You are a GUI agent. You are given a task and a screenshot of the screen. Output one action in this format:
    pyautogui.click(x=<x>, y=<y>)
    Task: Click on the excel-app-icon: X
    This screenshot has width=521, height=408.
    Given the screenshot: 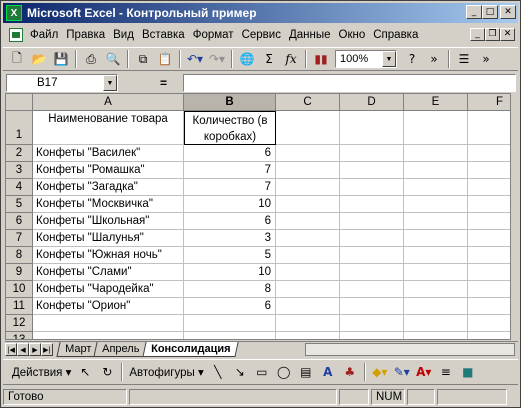 What is the action you would take?
    pyautogui.click(x=14, y=13)
    